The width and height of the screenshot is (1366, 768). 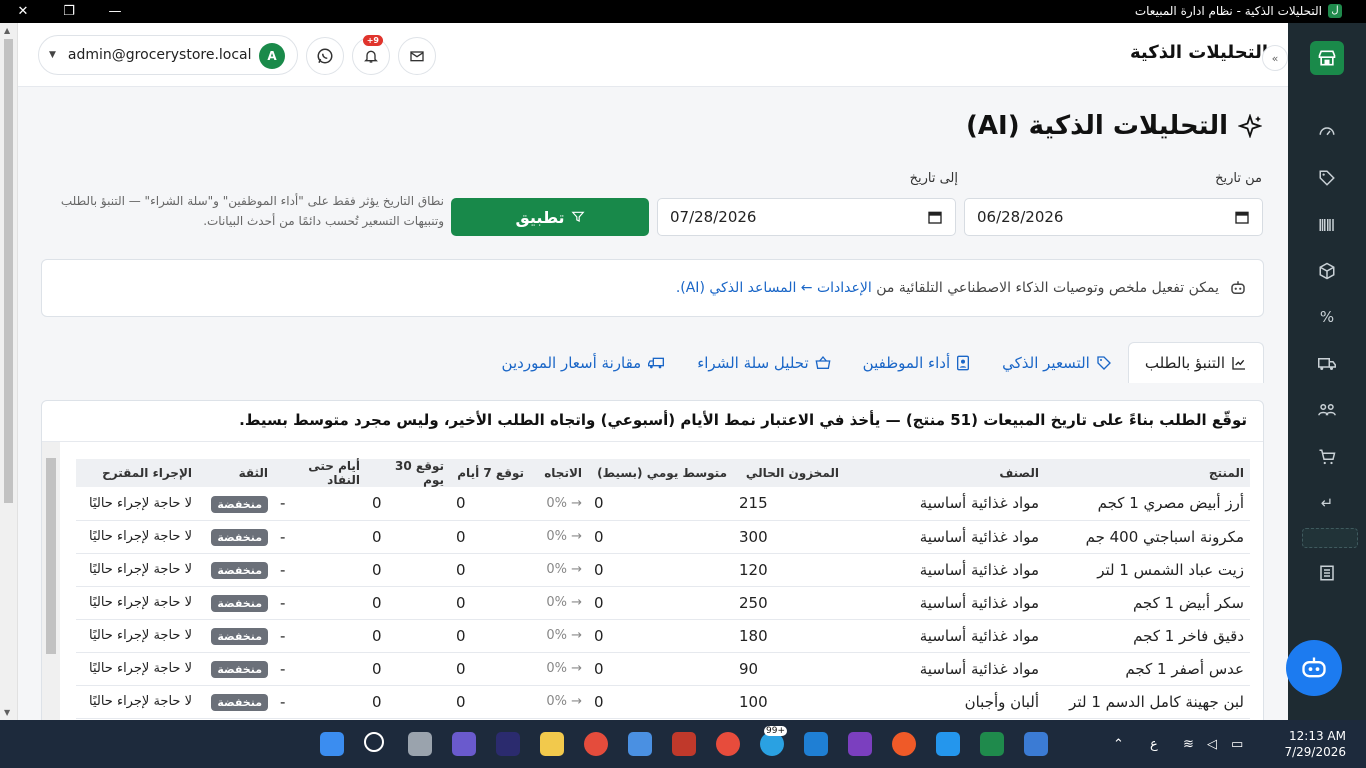 What do you see at coordinates (1327, 58) in the screenshot?
I see `store-logo-icon` at bounding box center [1327, 58].